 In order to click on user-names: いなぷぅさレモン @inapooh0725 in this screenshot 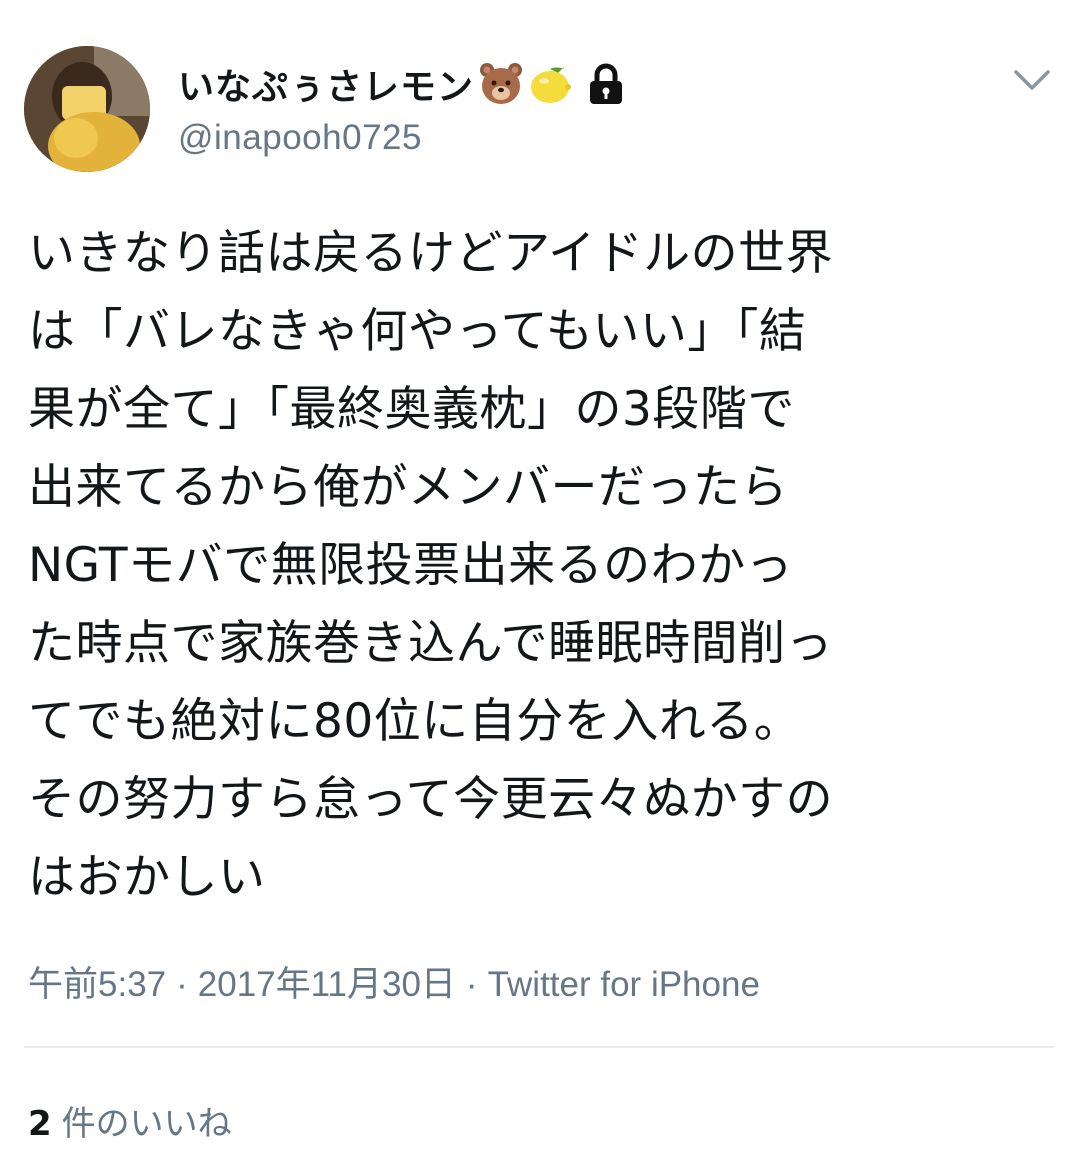, I will do `click(402, 108)`.